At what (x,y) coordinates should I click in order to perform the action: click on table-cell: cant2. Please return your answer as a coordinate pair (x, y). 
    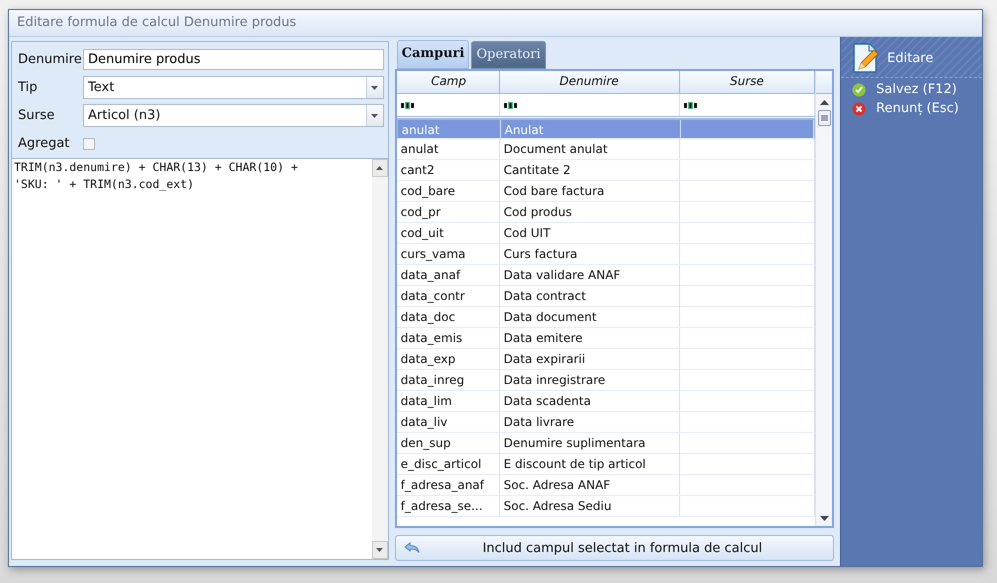
    Looking at the image, I should click on (448, 170).